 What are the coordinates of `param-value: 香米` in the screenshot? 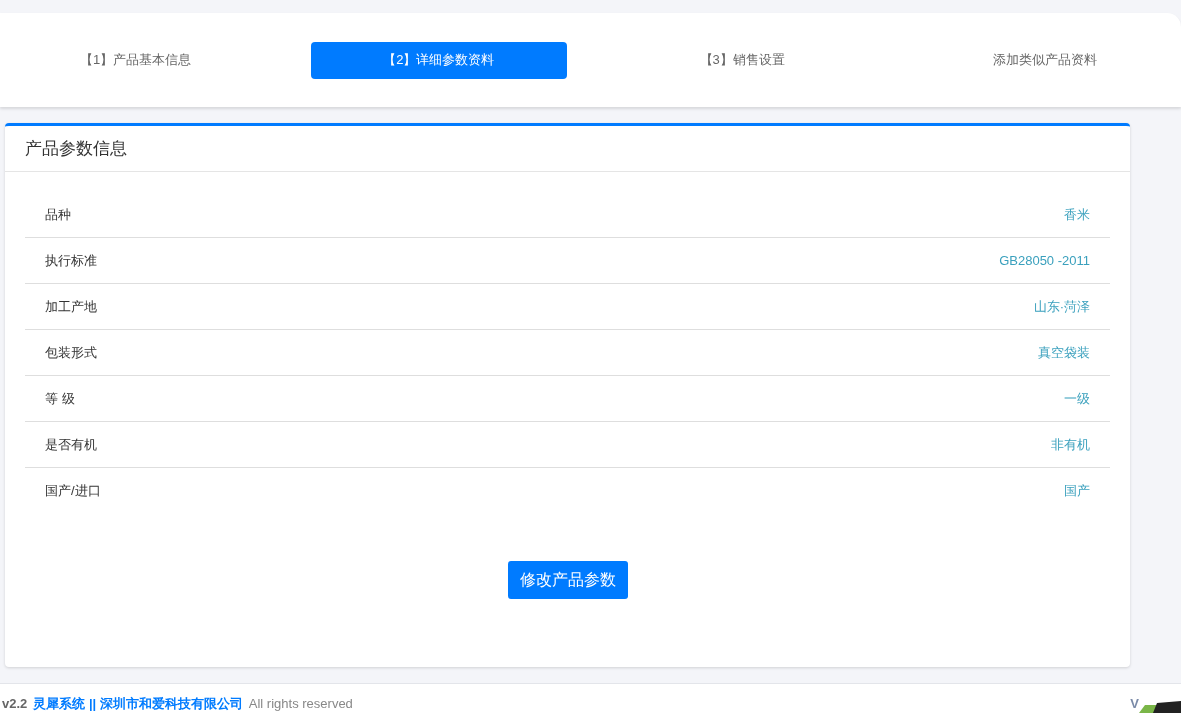 It's located at (1077, 214).